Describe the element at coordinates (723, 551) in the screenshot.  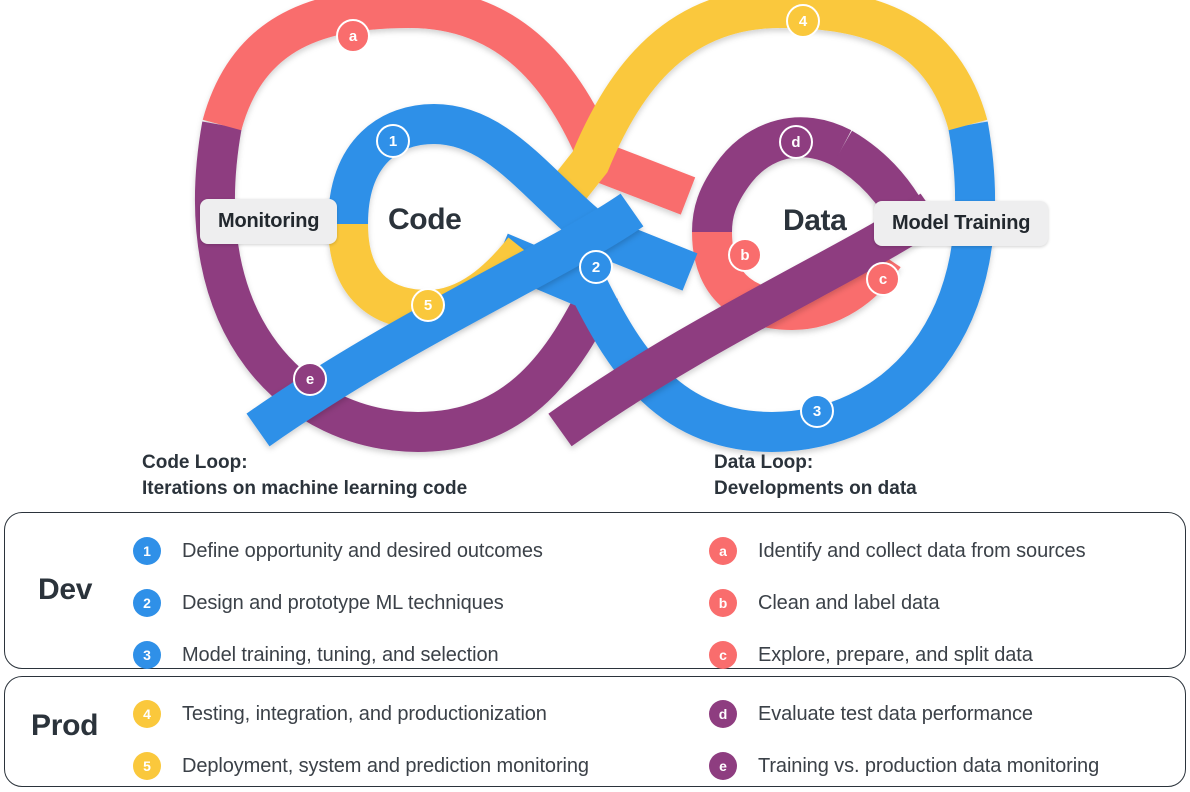
I see `legend-badge-a: a` at that location.